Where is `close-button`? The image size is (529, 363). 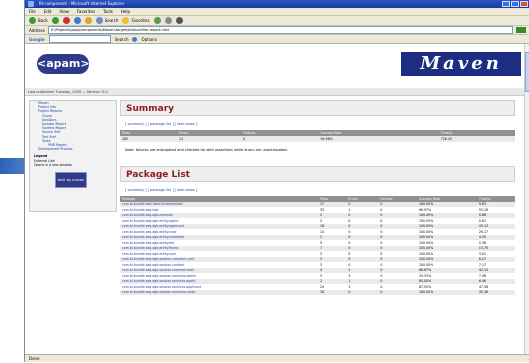
close-button is located at coordinates (524, 4).